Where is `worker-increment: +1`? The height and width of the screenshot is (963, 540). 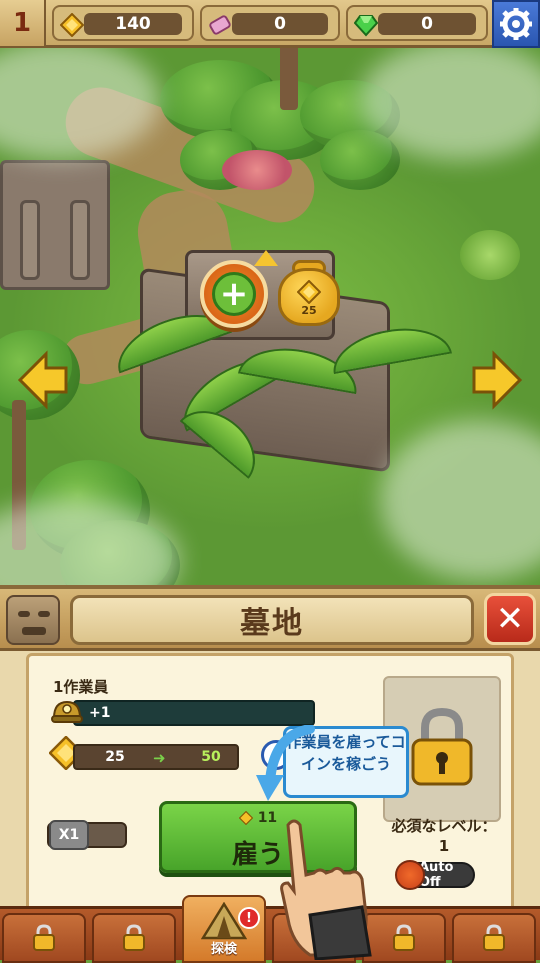 worker-increment: +1 is located at coordinates (100, 713).